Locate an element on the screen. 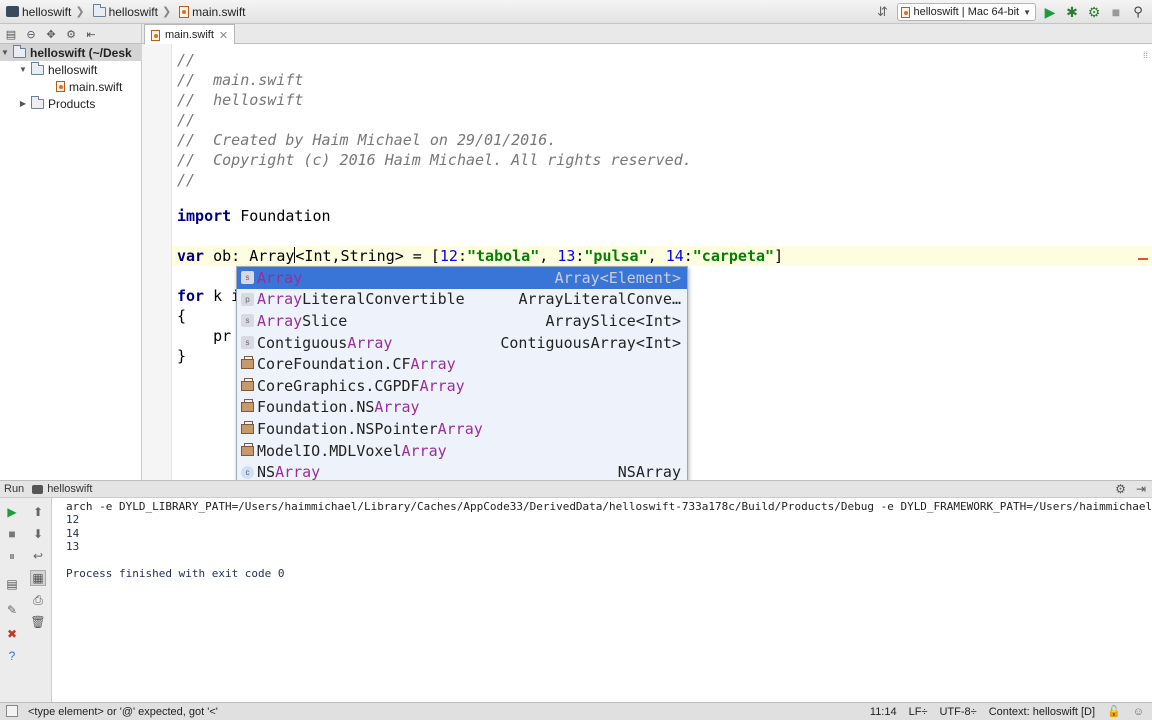  encoding-selector: UTF-8÷ is located at coordinates (957, 712).